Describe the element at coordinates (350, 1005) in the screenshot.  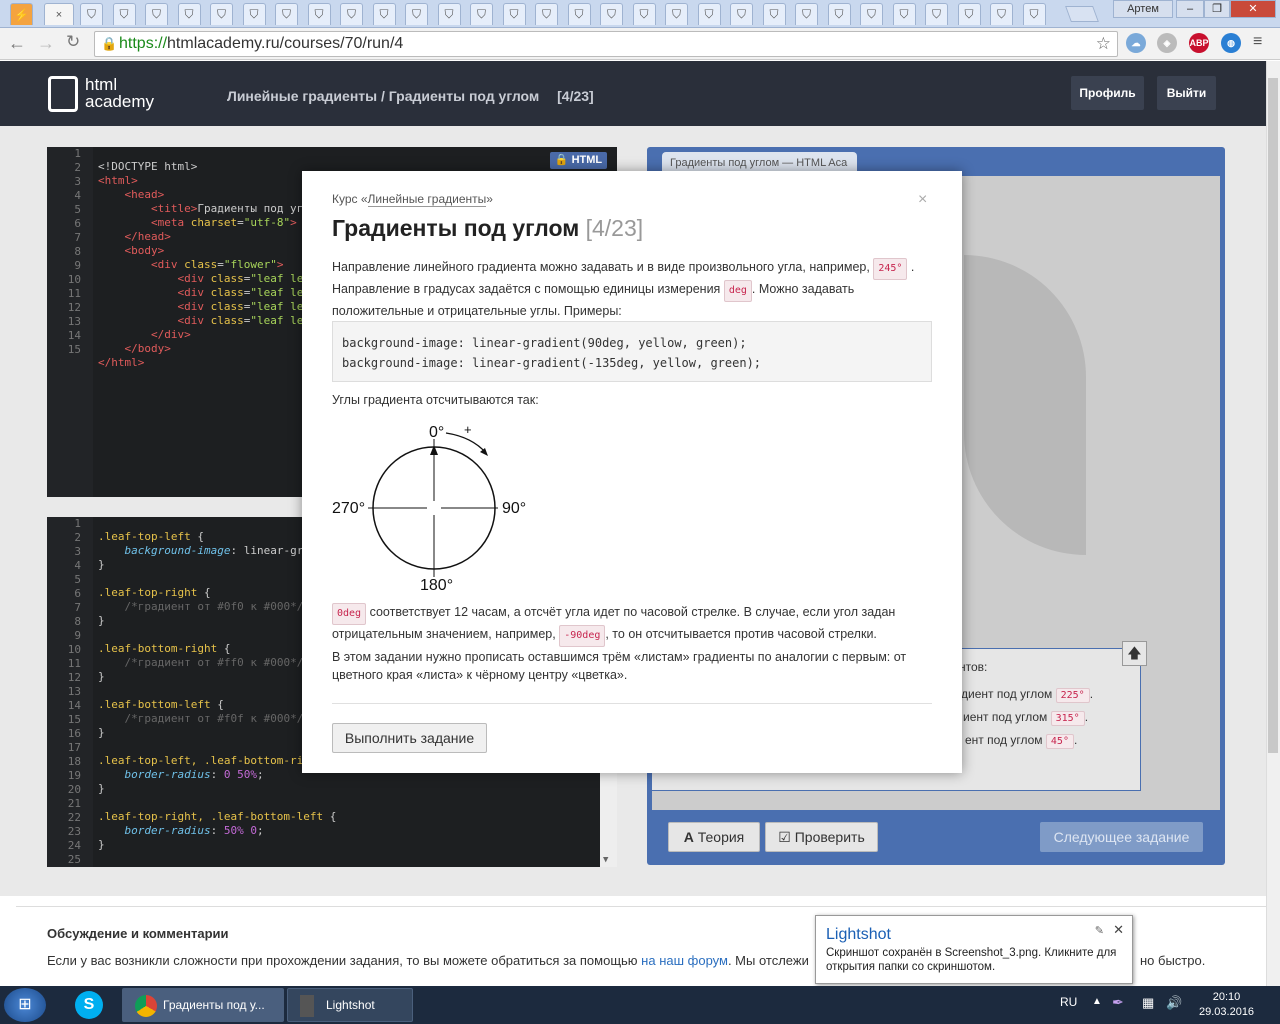
I see `taskbar-lightshot: Lightshot` at that location.